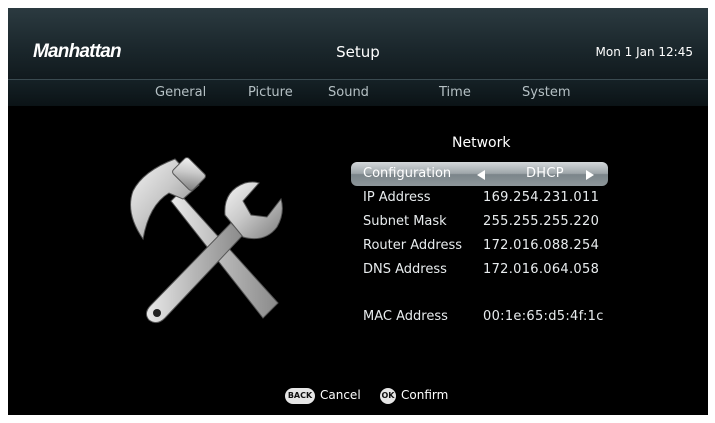  Describe the element at coordinates (412, 245) in the screenshot. I see `router-address-label: Router Address` at that location.